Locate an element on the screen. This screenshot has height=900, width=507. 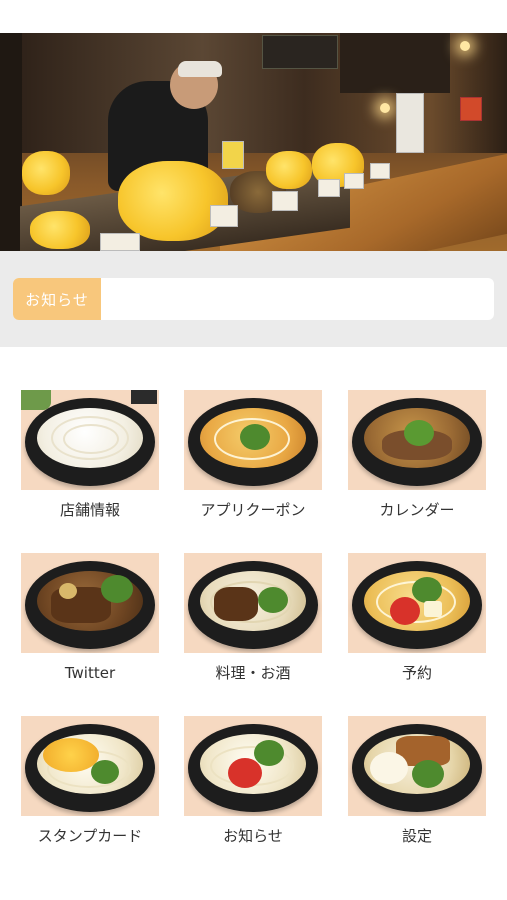
menu-item-label: 料理・お酒 is located at coordinates (253, 673).